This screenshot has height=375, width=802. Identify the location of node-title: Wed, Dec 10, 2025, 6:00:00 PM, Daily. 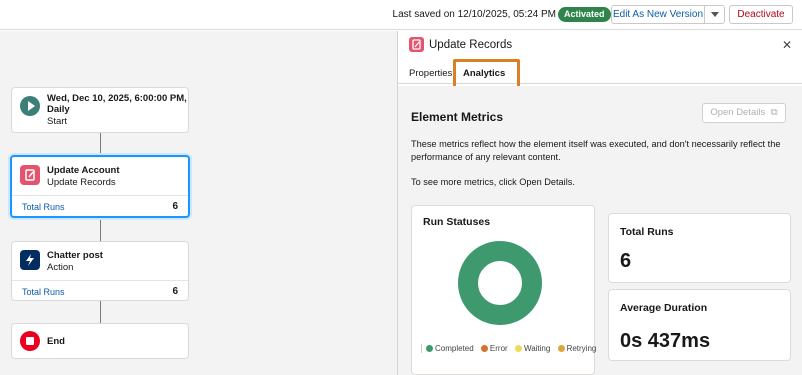
(117, 104).